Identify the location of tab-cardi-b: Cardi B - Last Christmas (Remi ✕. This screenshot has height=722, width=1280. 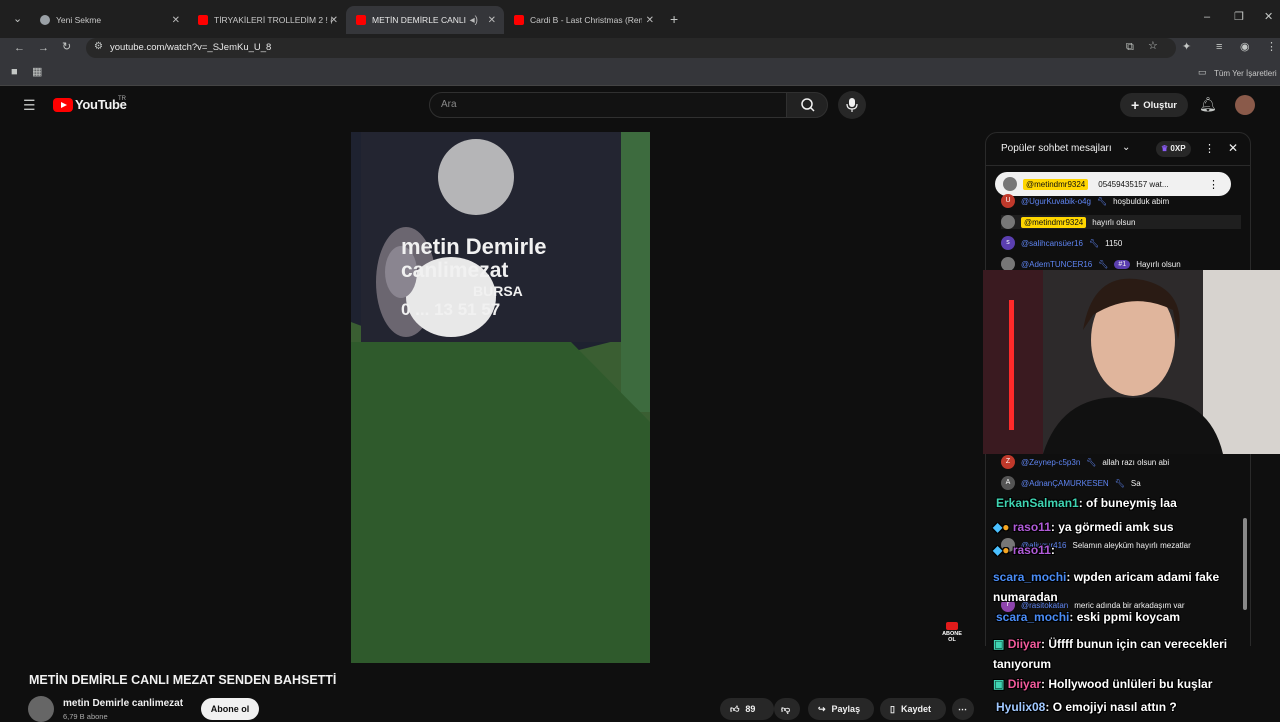
(583, 20).